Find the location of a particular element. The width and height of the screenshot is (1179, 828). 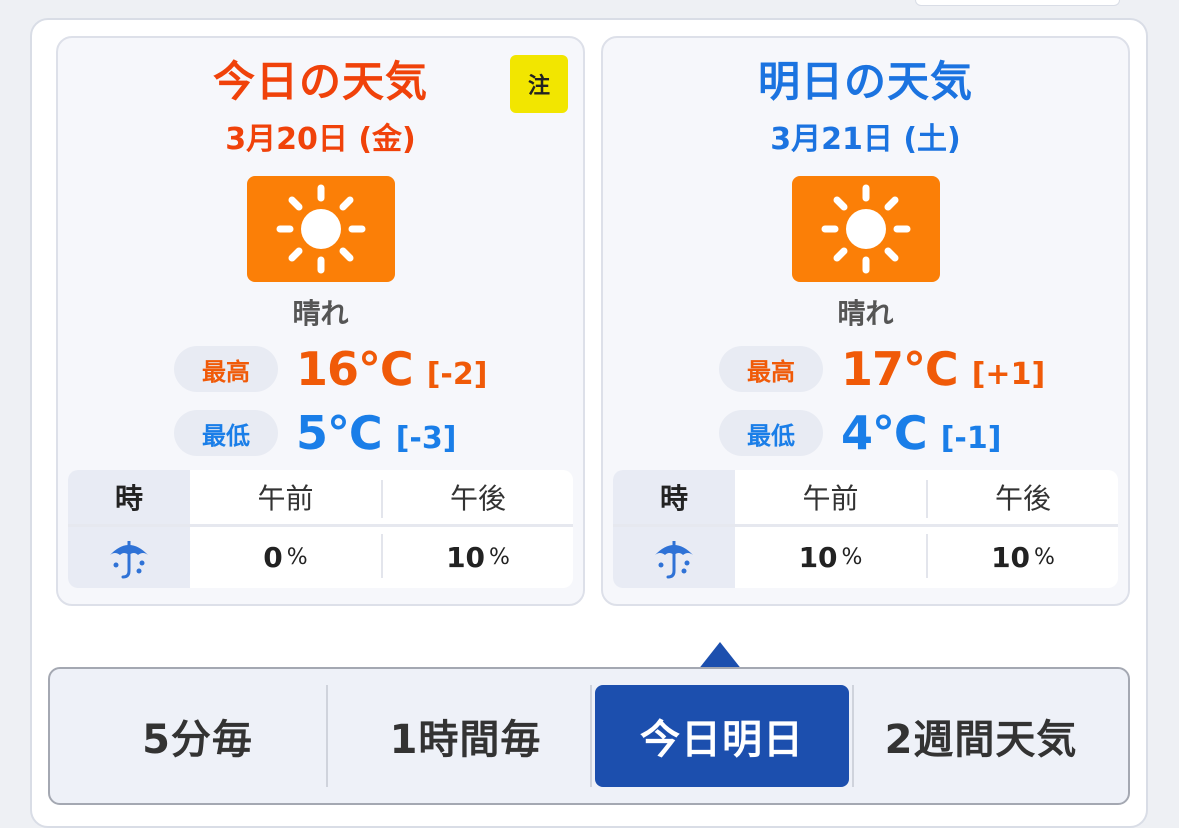

tomorrow-precip-table: 時 午前 午後 10% 10% is located at coordinates (865, 529).